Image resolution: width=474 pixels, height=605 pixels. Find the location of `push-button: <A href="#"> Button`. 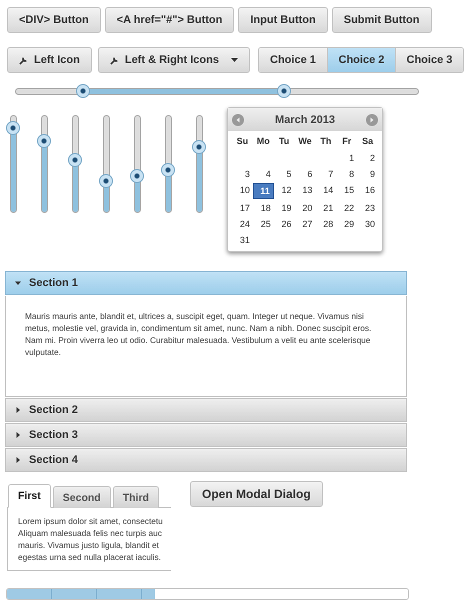

push-button: <A href="#"> Button is located at coordinates (169, 20).